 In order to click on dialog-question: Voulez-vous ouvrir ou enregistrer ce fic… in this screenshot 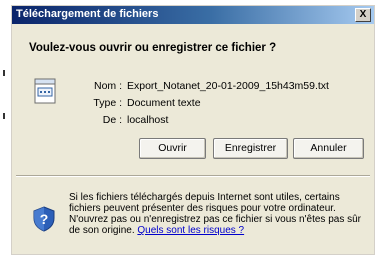, I will do `click(153, 48)`.